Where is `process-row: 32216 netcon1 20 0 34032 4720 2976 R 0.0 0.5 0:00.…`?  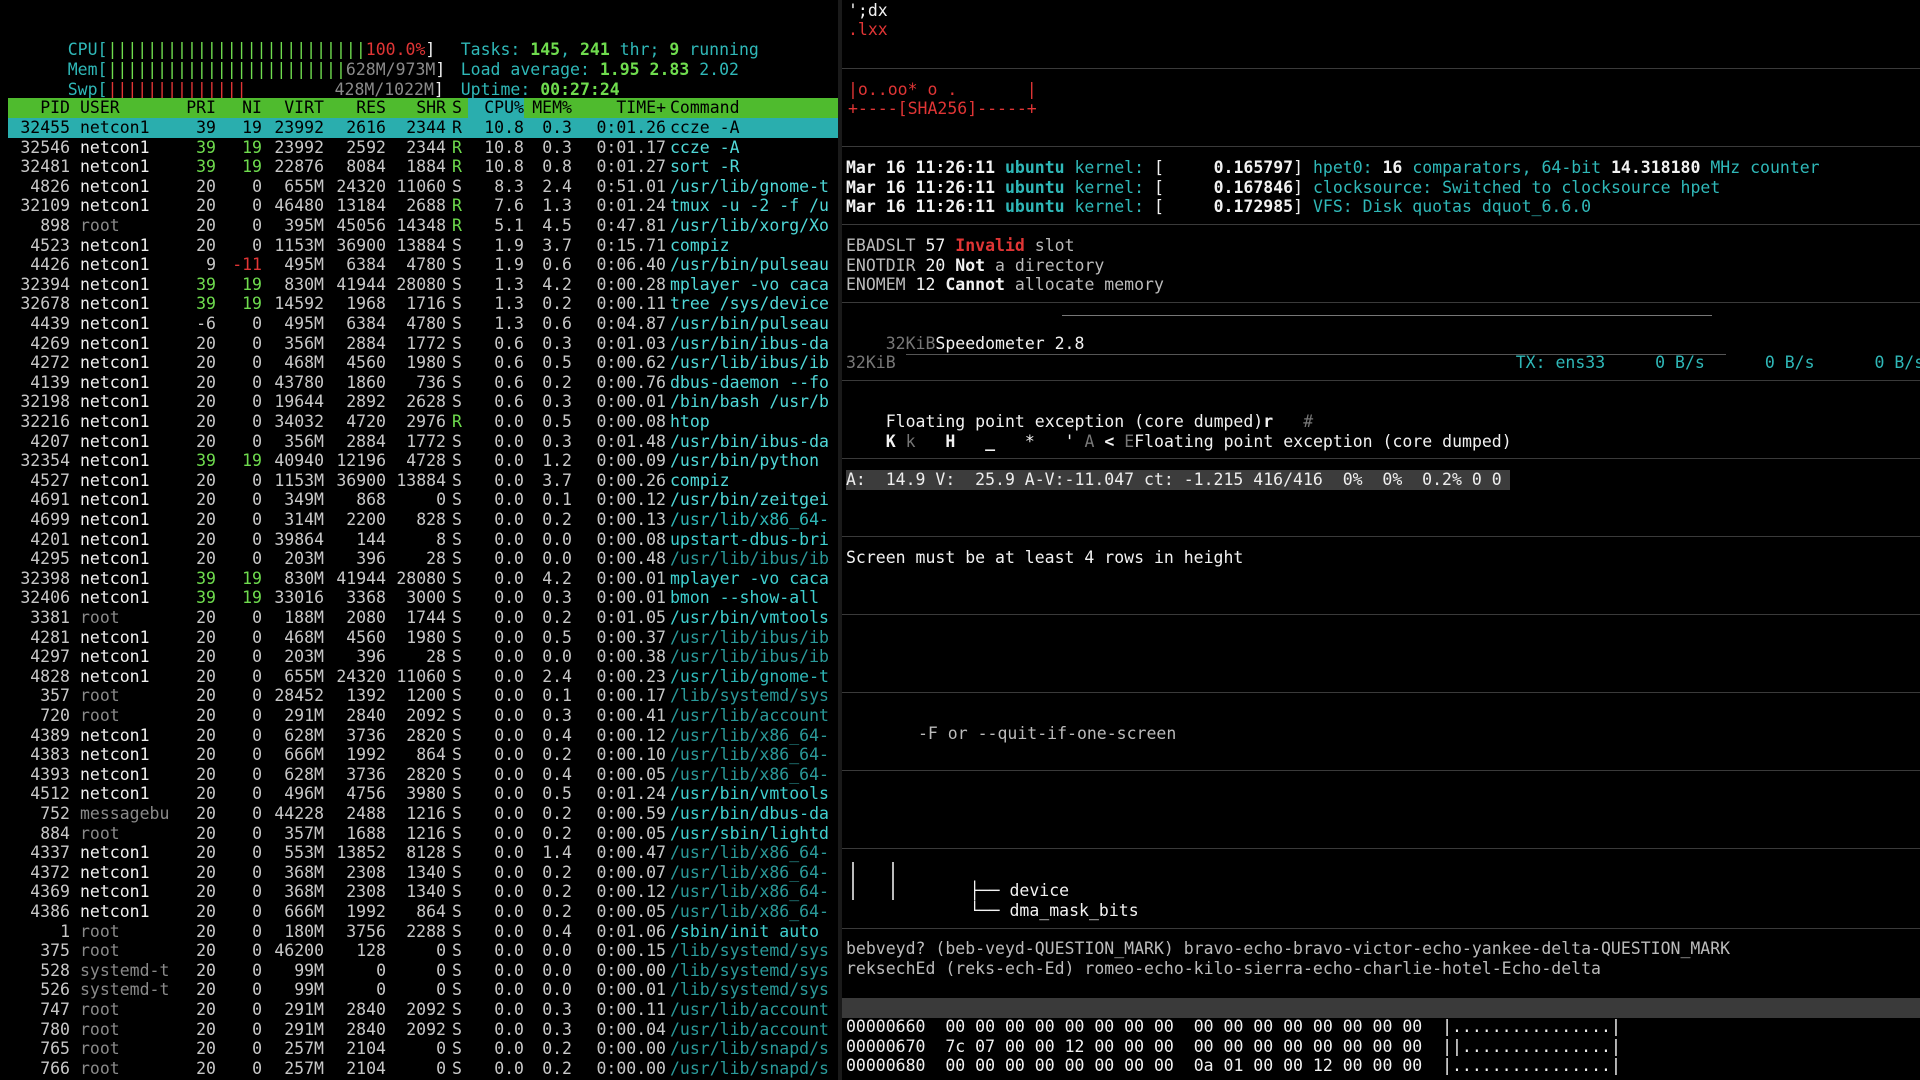
process-row: 32216 netcon1 20 0 34032 4720 2976 R 0.0 0.5 0:00.… is located at coordinates (423, 422).